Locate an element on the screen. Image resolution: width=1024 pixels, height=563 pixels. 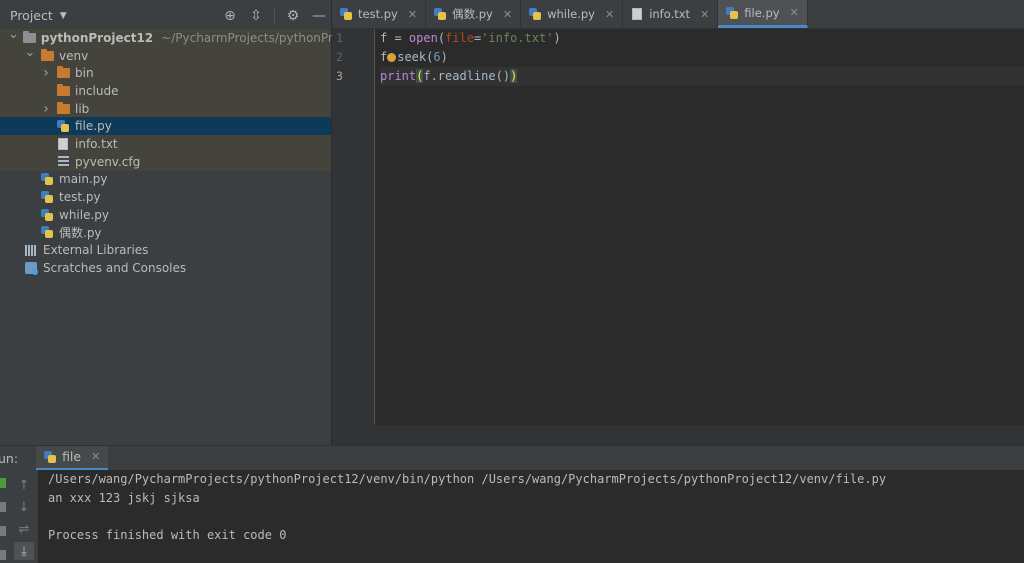
code-line: print(f.readline()) is located at coordinates (702, 76).